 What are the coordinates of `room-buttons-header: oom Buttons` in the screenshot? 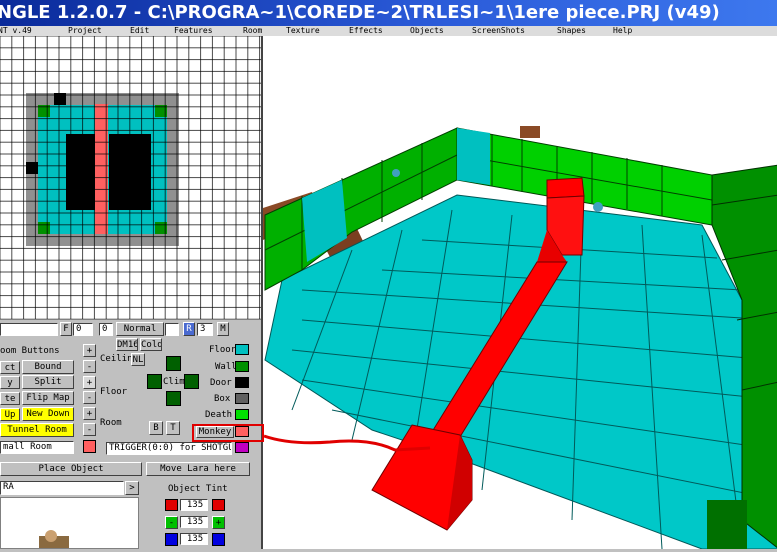 It's located at (30, 351).